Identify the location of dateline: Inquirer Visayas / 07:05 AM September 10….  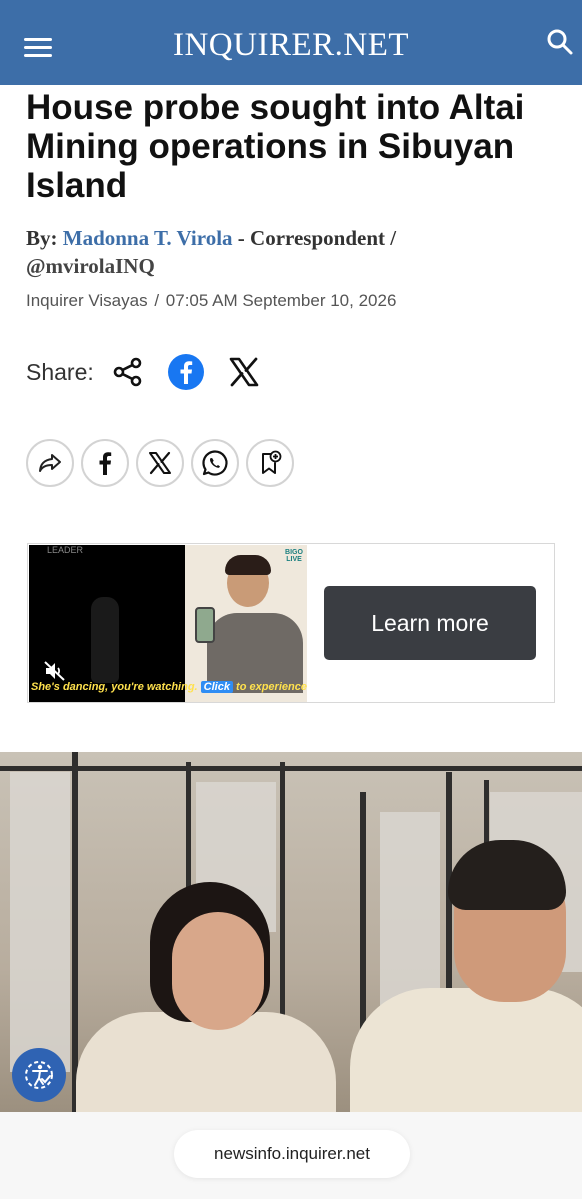
(211, 301).